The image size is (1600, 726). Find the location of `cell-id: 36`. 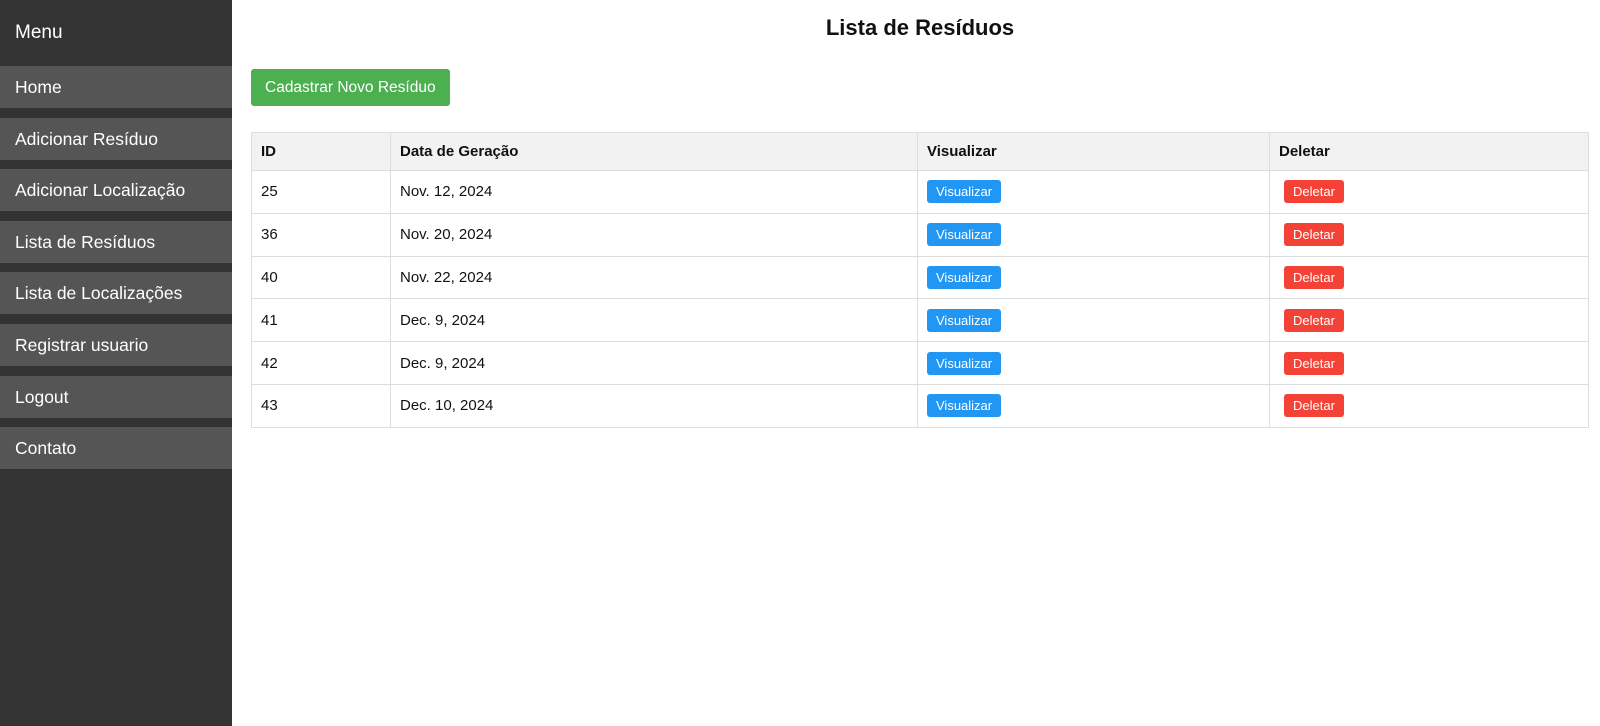

cell-id: 36 is located at coordinates (321, 234).